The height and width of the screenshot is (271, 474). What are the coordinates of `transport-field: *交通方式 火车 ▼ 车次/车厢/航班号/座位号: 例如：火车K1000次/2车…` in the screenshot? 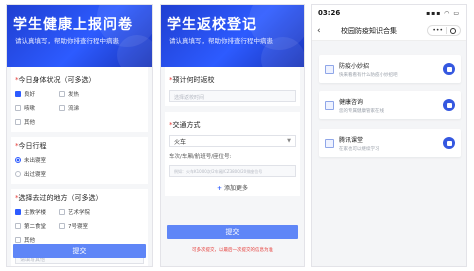 It's located at (232, 154).